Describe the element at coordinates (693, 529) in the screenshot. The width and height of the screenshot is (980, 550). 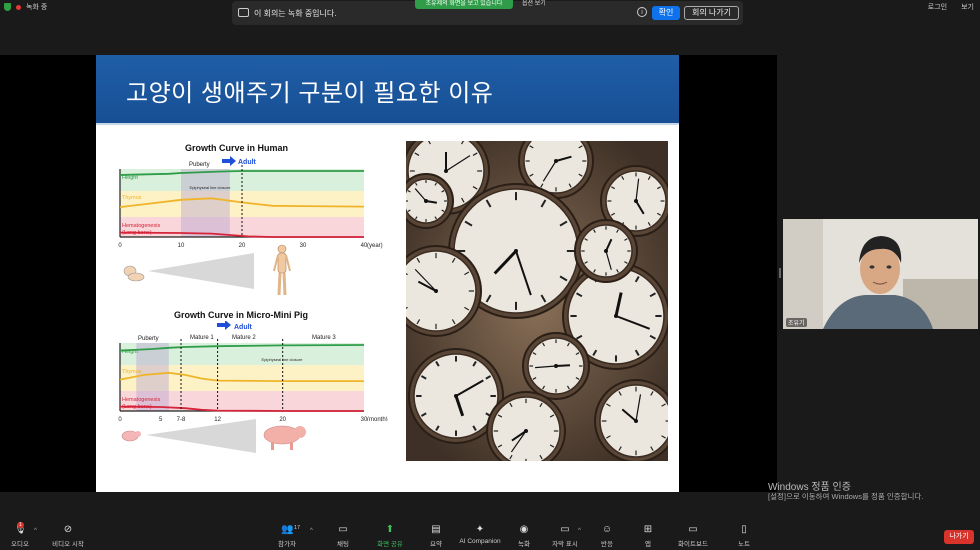
I see `whiteboard-icon: ▭` at that location.